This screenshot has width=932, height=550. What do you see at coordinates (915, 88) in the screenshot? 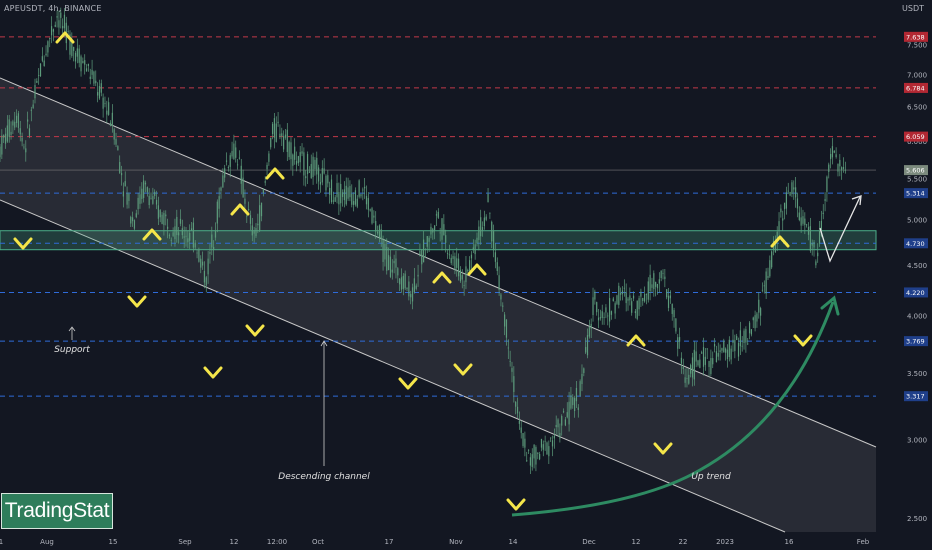
I see `price-tag-label: 6.784` at bounding box center [915, 88].